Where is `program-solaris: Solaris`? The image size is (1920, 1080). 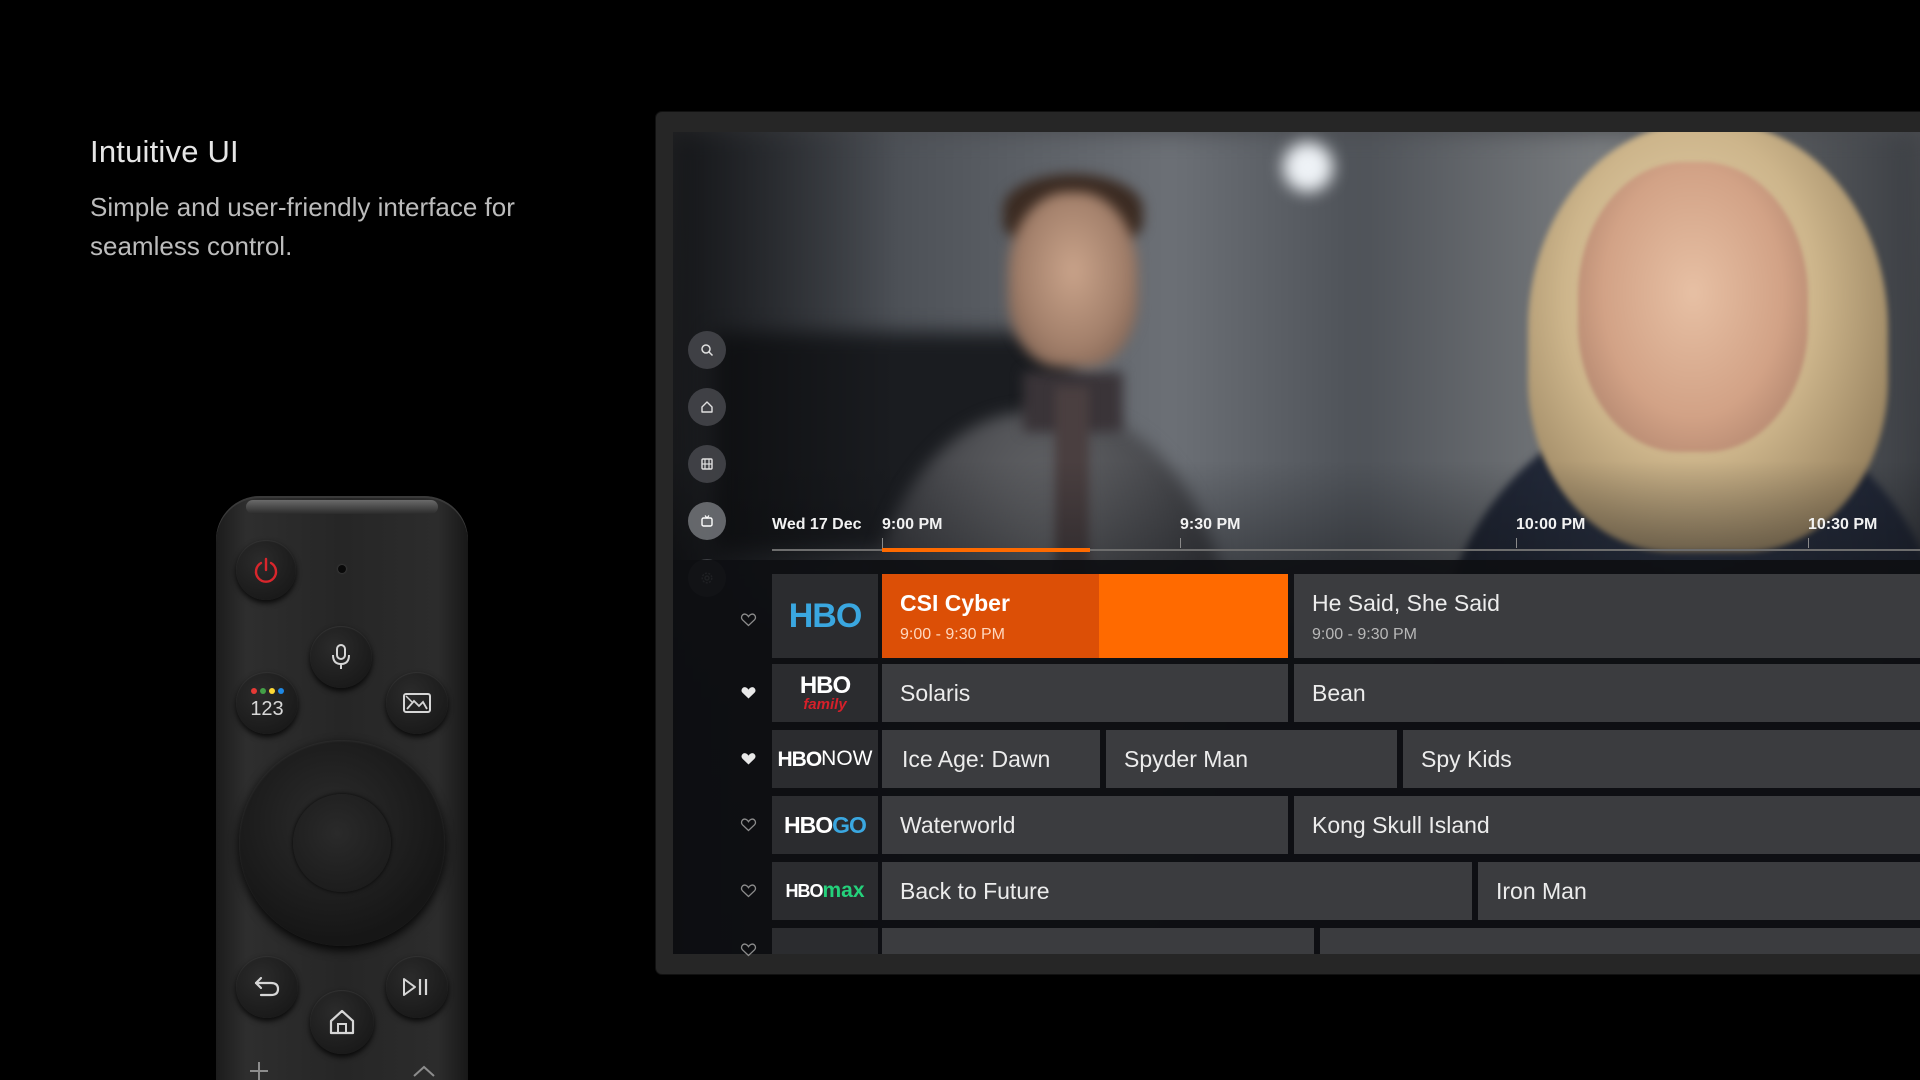
program-solaris: Solaris is located at coordinates (1085, 693).